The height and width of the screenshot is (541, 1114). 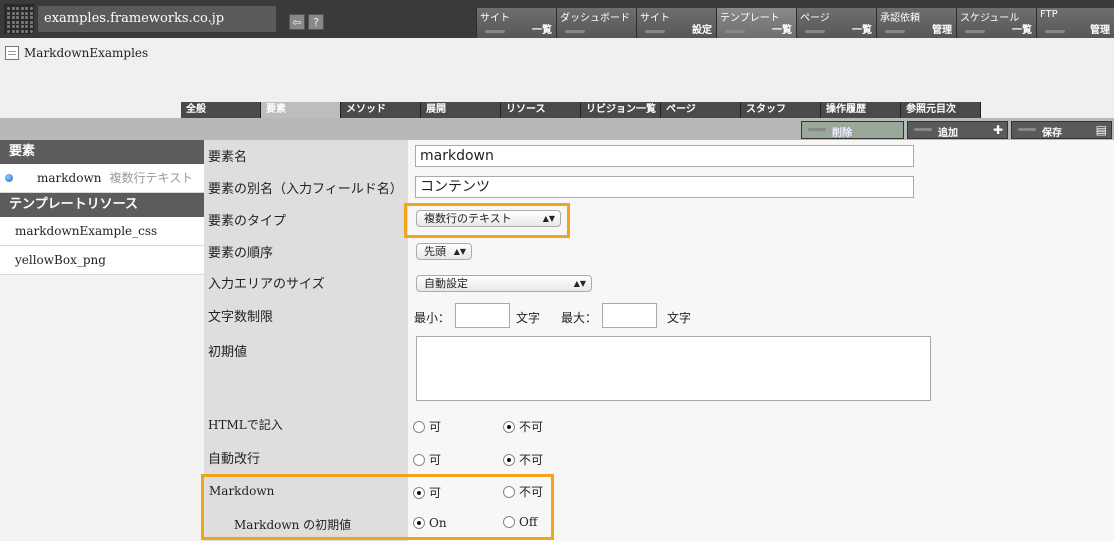 I want to click on element-name-input: markdown, so click(x=664, y=156).